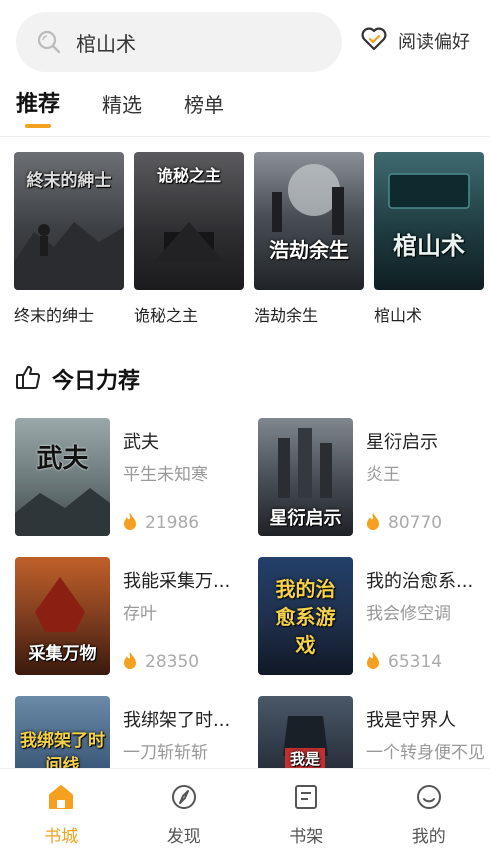 The image size is (490, 860). Describe the element at coordinates (429, 245) in the screenshot. I see `cover-title: 棺山术` at that location.